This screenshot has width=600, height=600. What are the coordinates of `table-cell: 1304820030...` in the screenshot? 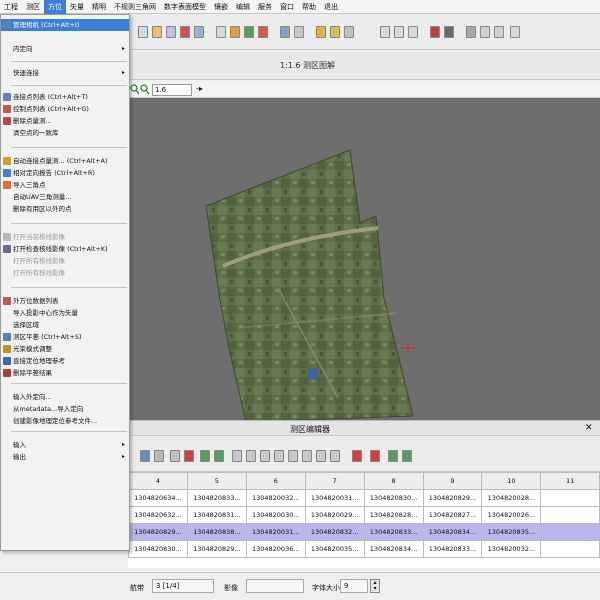 It's located at (275, 515).